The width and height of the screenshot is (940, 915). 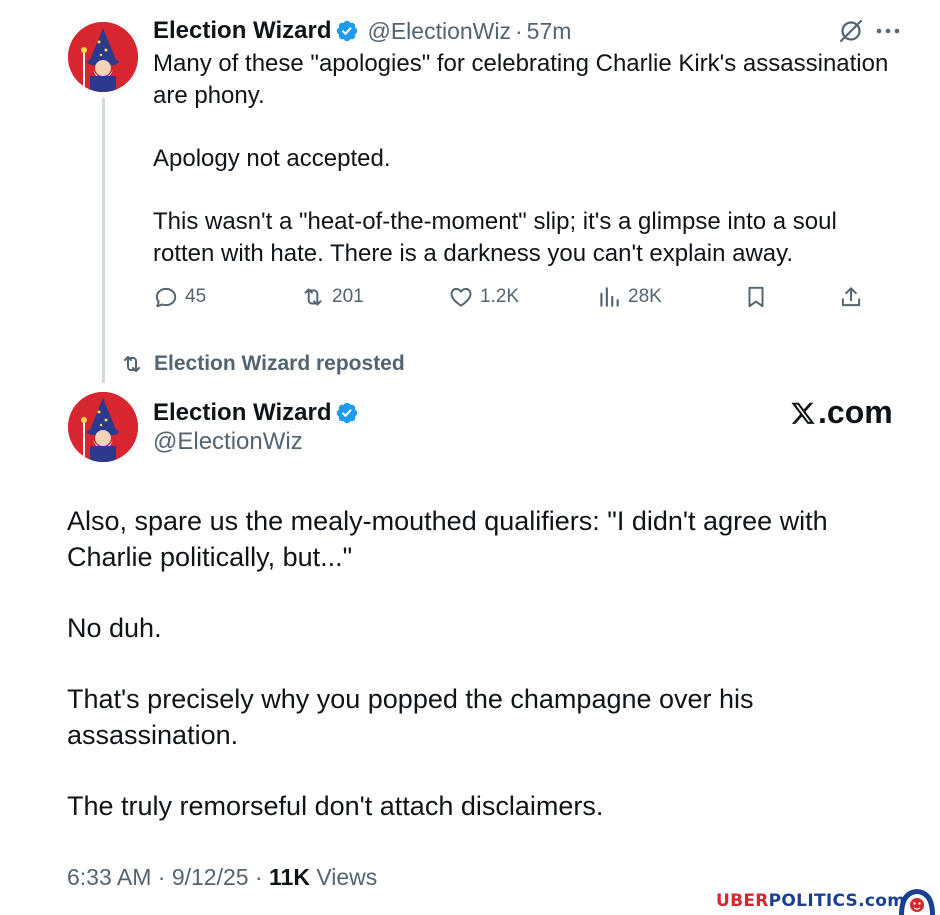 What do you see at coordinates (756, 297) in the screenshot?
I see `bookmark-icon` at bounding box center [756, 297].